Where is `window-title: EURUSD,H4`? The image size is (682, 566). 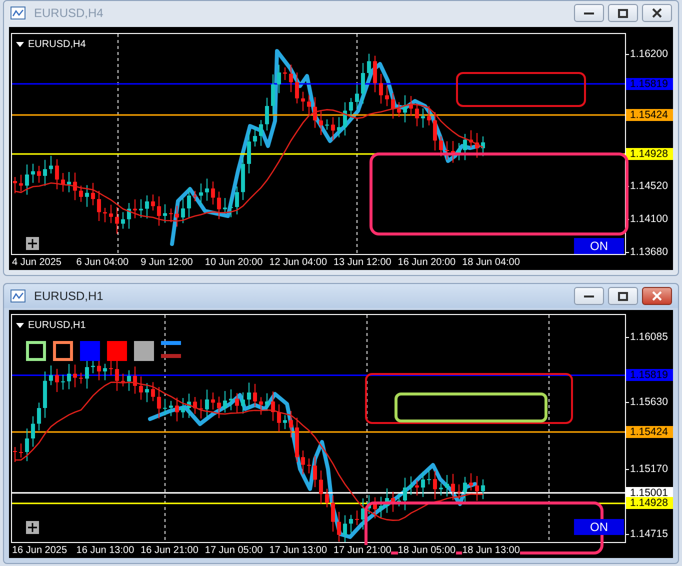 window-title: EURUSD,H4 is located at coordinates (69, 13).